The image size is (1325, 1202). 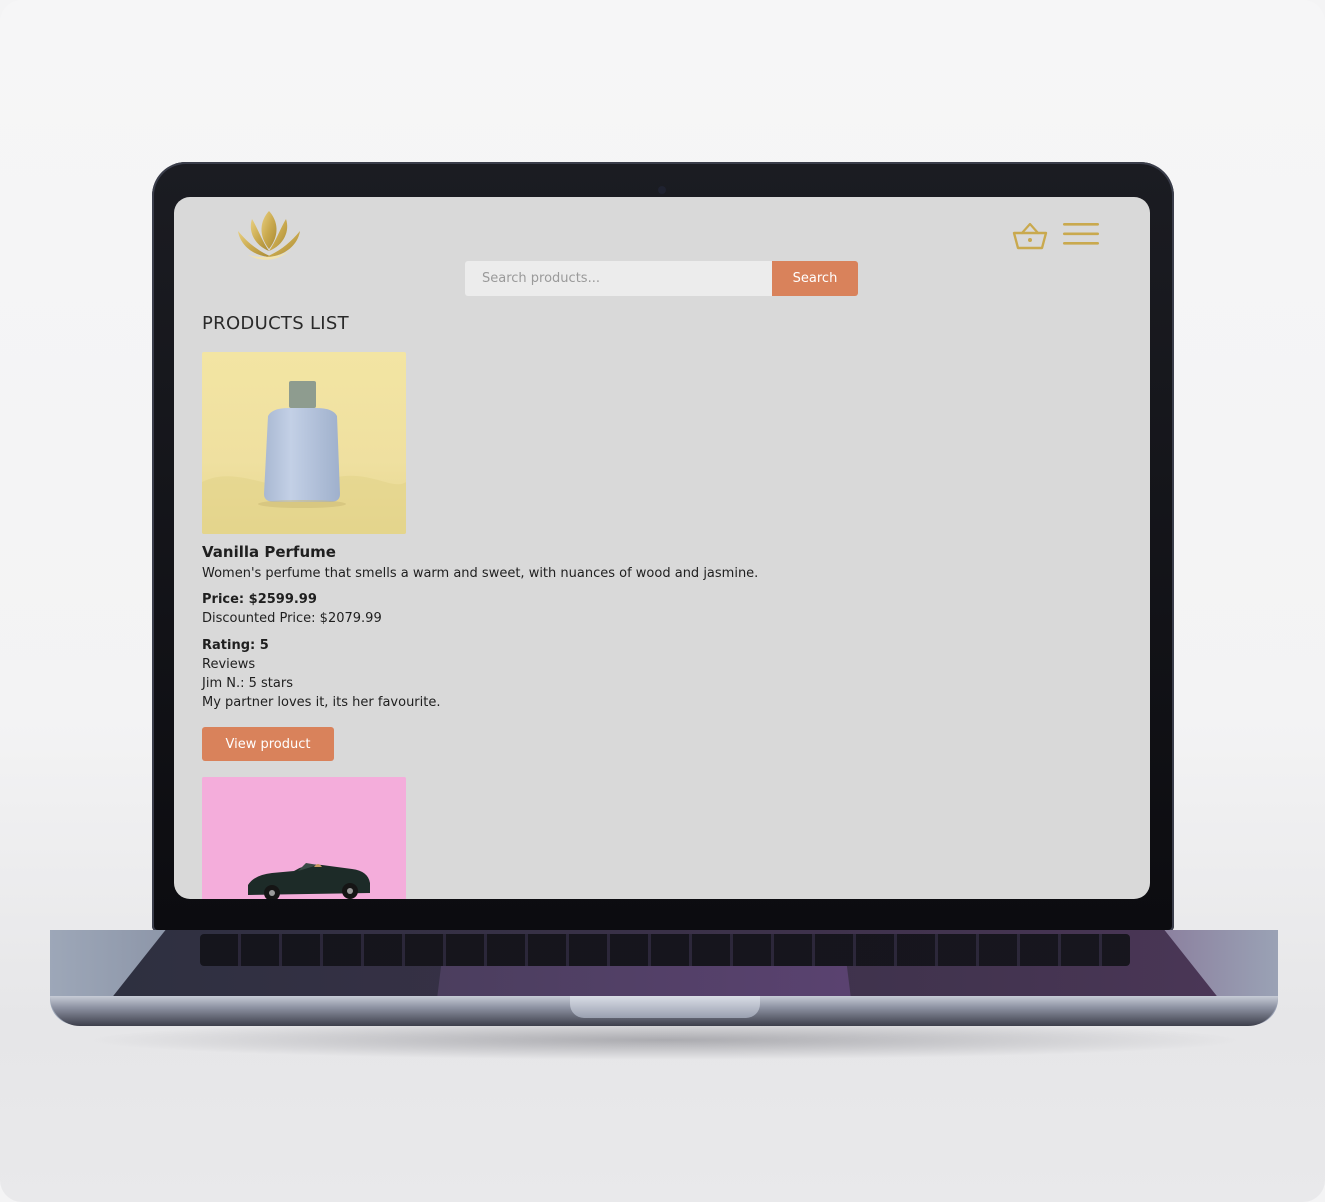 What do you see at coordinates (662, 190) in the screenshot?
I see `webcam` at bounding box center [662, 190].